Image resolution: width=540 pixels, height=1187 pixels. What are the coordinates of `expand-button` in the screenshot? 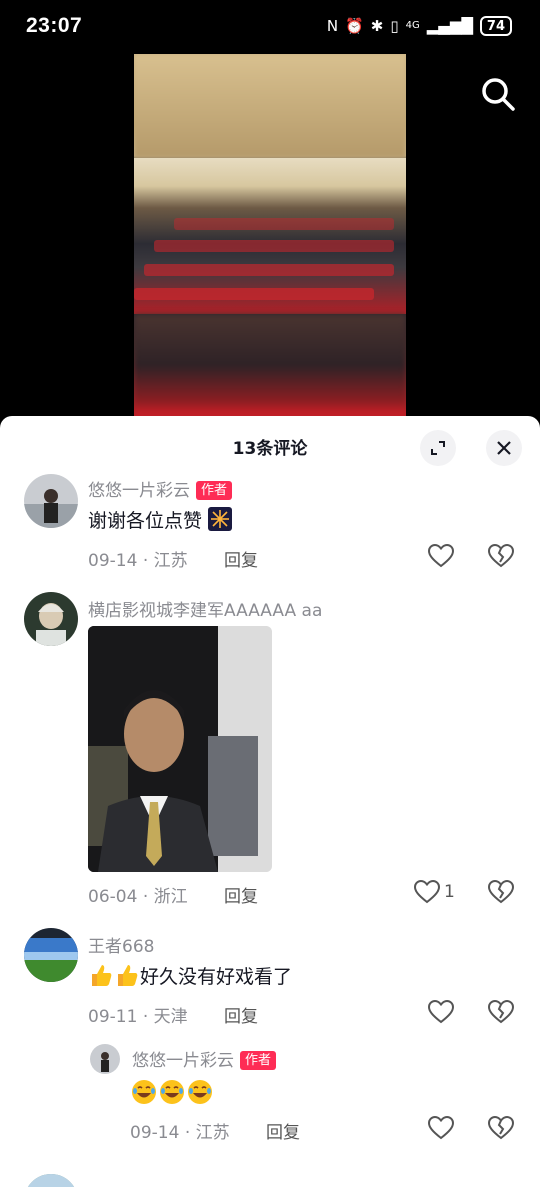 It's located at (438, 448).